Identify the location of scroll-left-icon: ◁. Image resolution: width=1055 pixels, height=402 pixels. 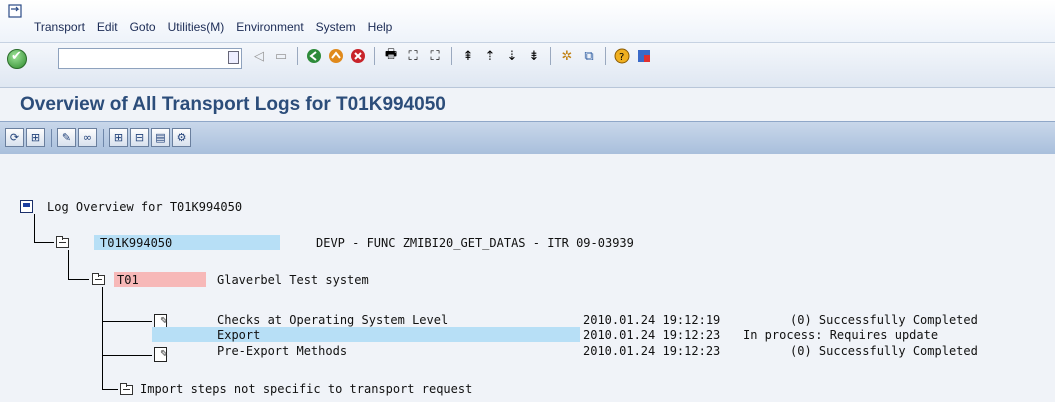
(259, 56).